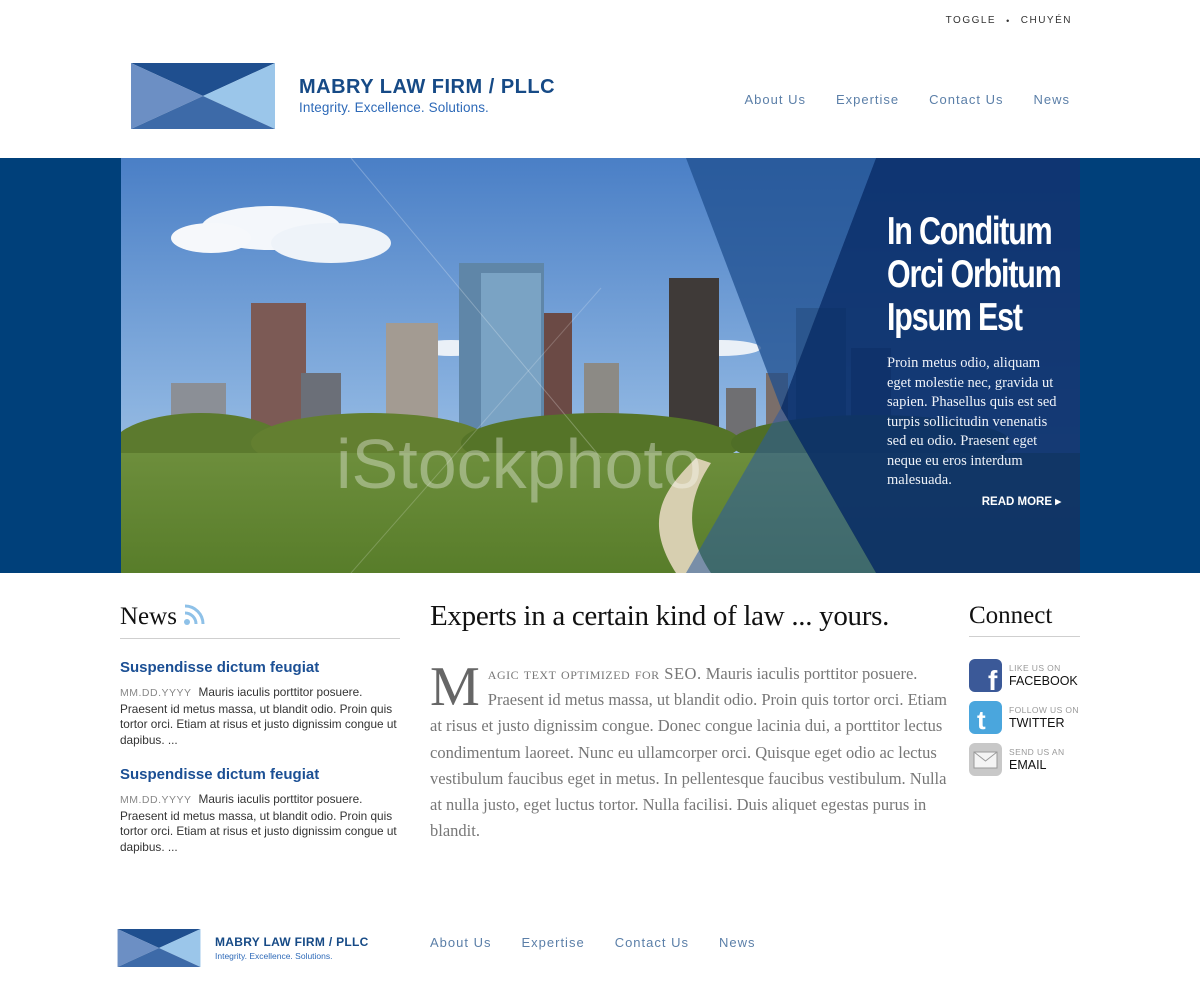  I want to click on connect-heading-row: Connect, so click(1024, 619).